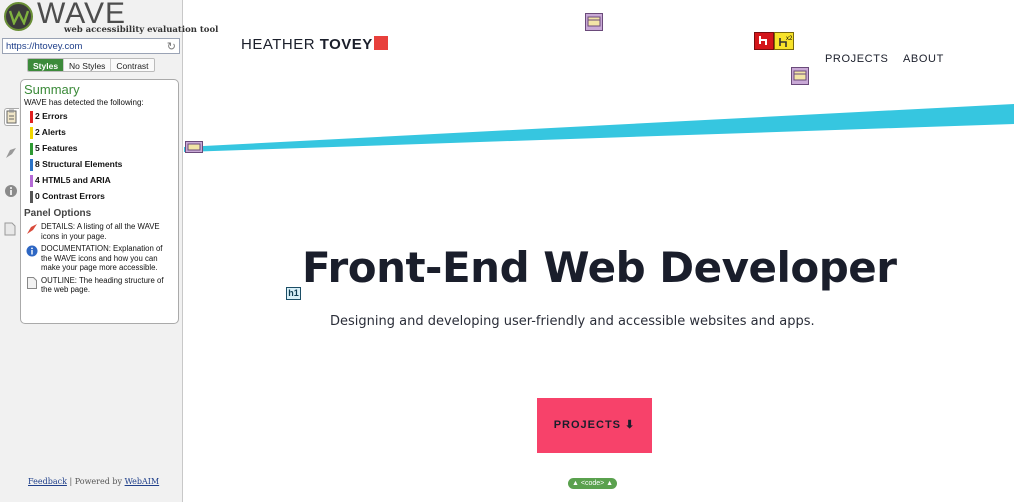 Image resolution: width=1014 pixels, height=502 pixels. What do you see at coordinates (31, 133) in the screenshot?
I see `alerts-bar` at bounding box center [31, 133].